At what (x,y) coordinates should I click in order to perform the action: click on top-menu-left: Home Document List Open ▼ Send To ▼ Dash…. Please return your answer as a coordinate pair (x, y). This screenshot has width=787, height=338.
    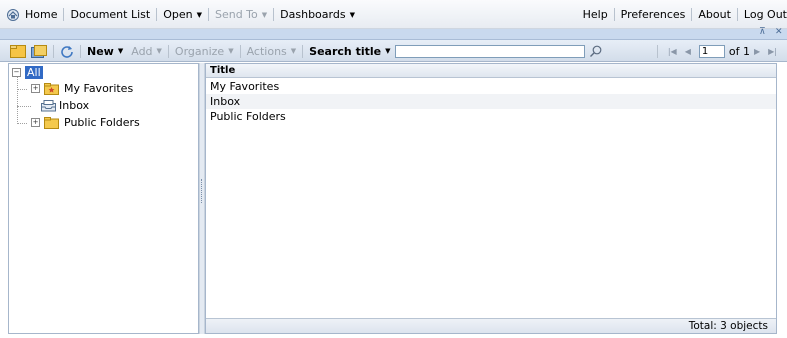
    Looking at the image, I should click on (180, 14).